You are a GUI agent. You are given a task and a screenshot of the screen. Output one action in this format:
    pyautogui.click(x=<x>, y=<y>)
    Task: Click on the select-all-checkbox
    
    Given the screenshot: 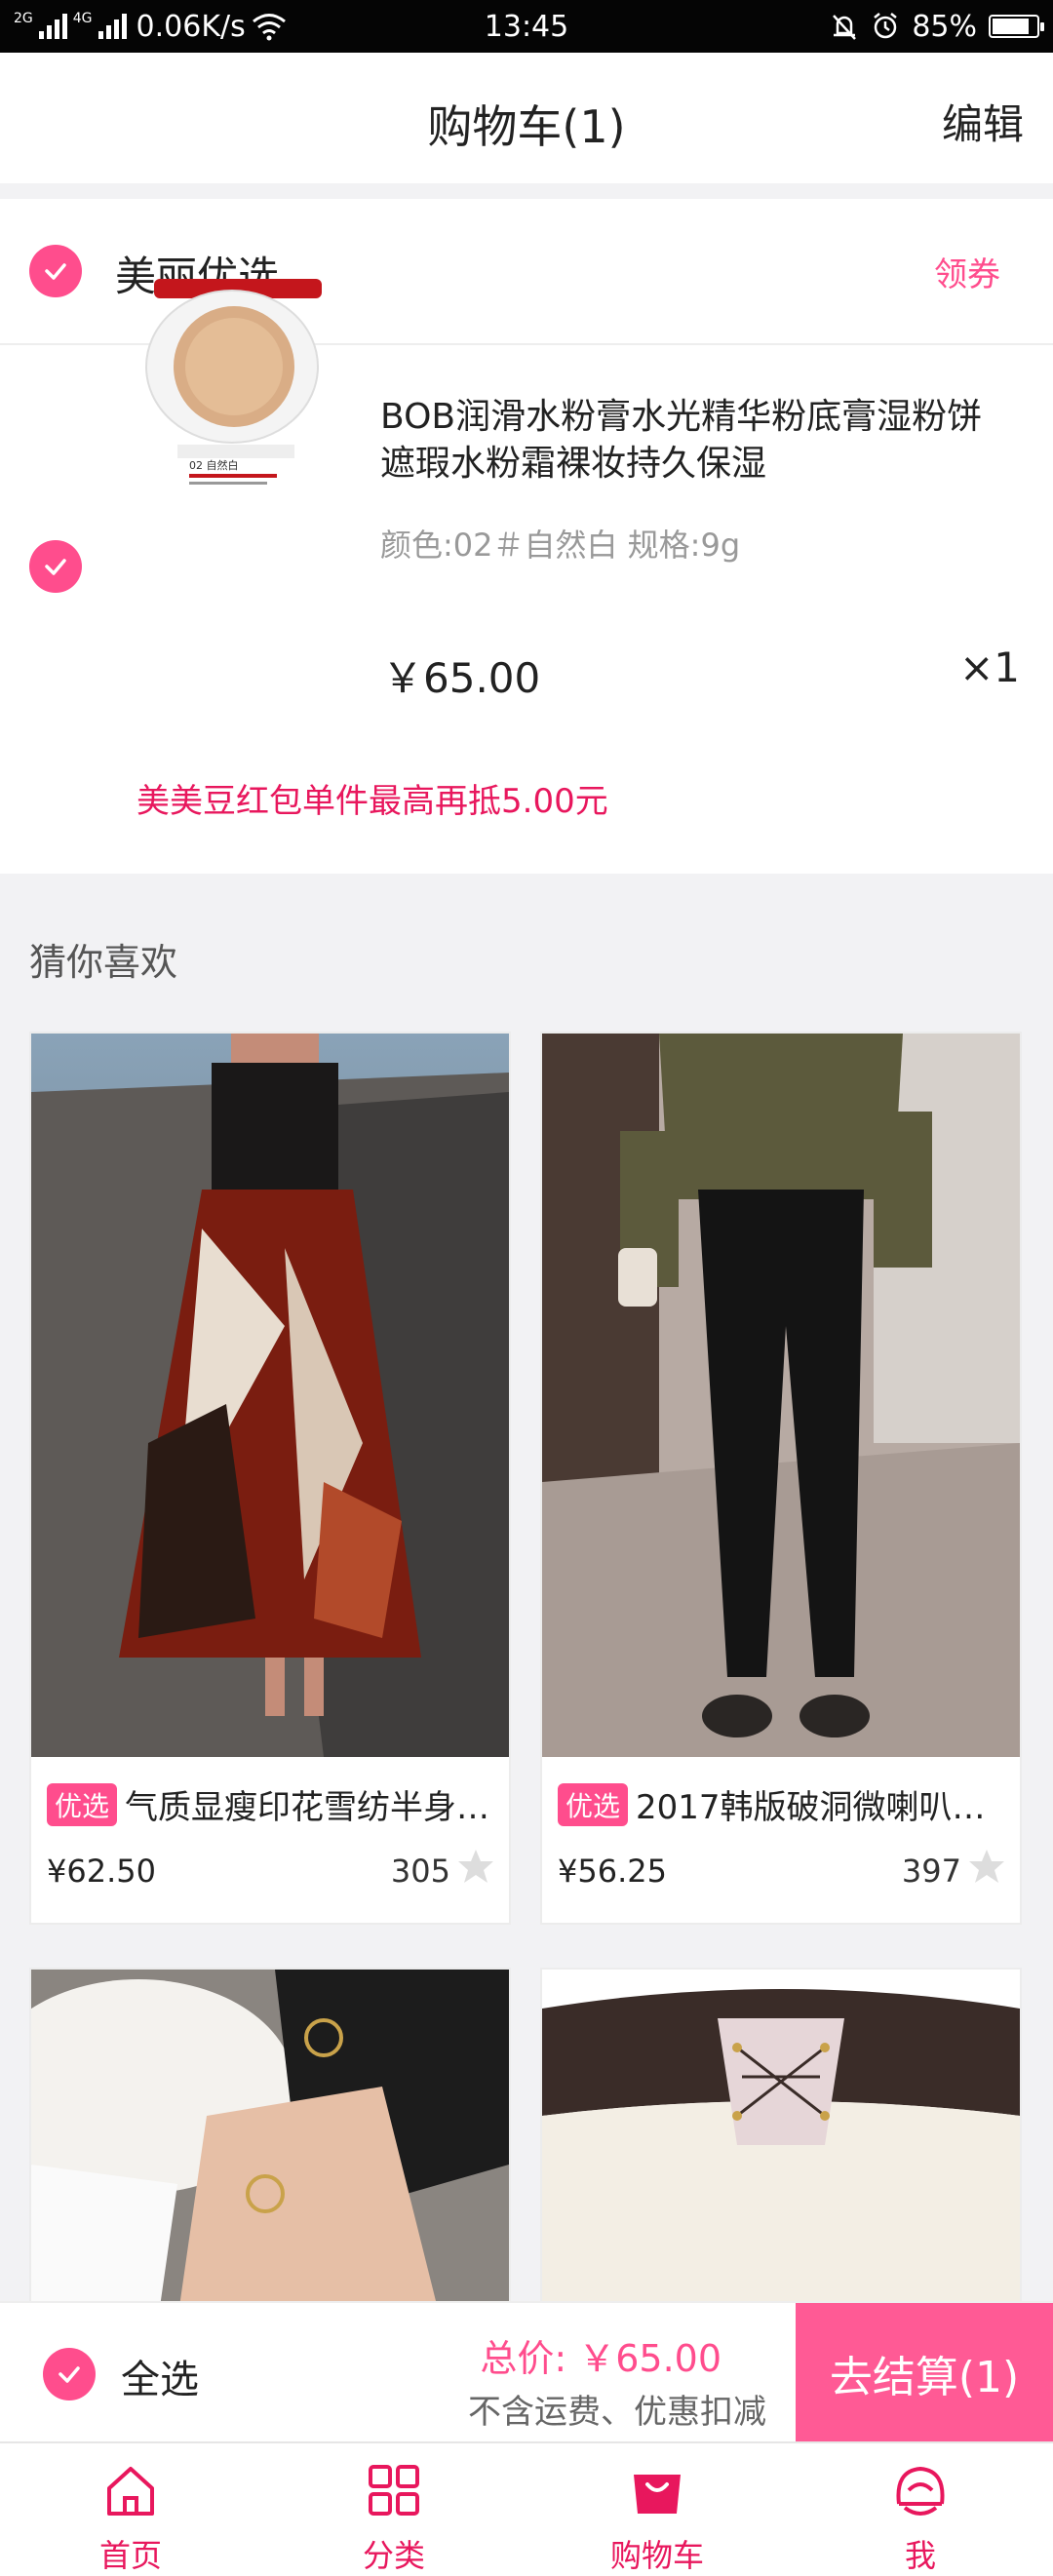 What is the action you would take?
    pyautogui.click(x=69, y=2374)
    